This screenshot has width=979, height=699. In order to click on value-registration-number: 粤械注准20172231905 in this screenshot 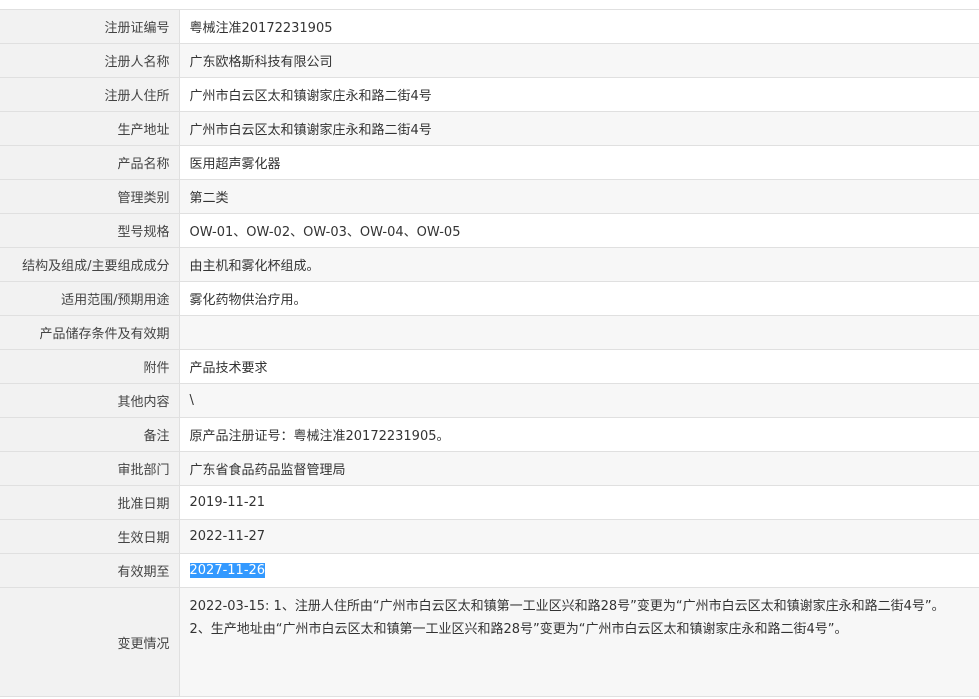, I will do `click(578, 26)`.